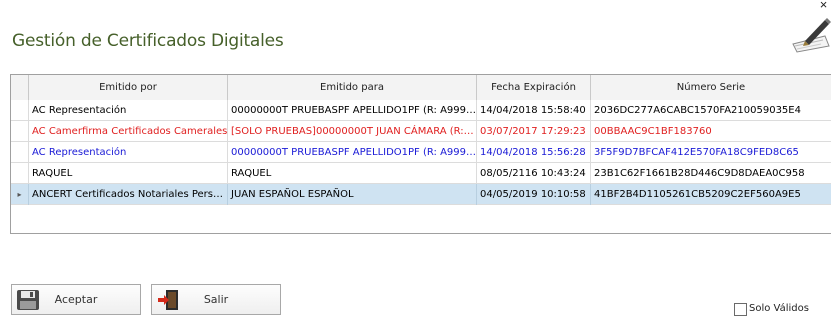 The height and width of the screenshot is (326, 831). Describe the element at coordinates (779, 308) in the screenshot. I see `solo-validos-label: Solo Válidos` at that location.